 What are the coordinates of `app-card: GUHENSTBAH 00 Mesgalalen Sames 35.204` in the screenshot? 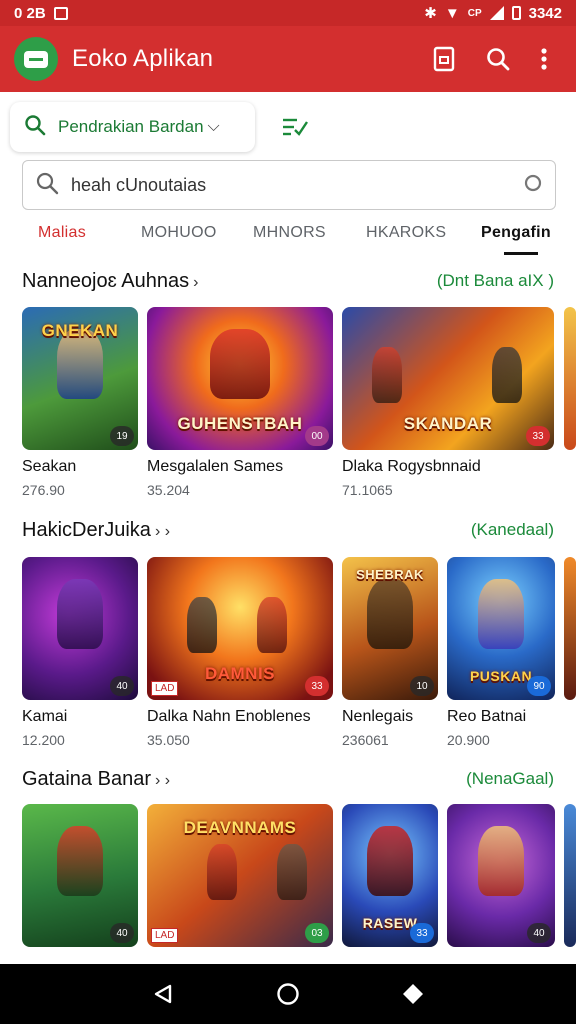 It's located at (240, 402).